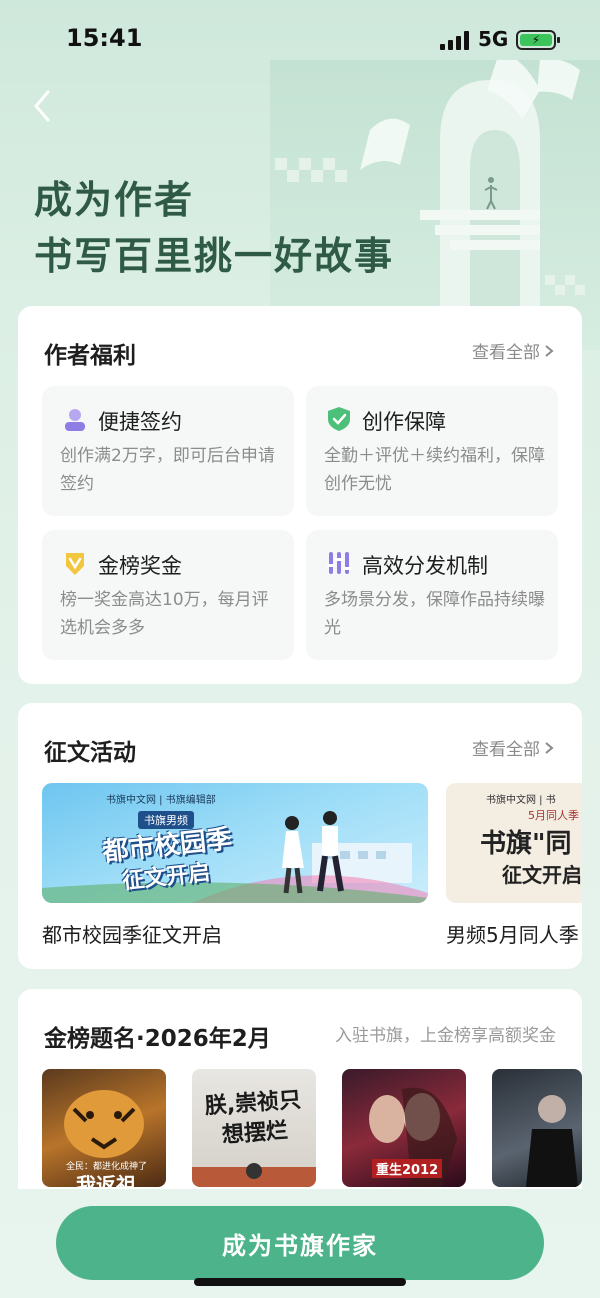  Describe the element at coordinates (526, 844) in the screenshot. I see `banner-title: 书旗"同` at that location.